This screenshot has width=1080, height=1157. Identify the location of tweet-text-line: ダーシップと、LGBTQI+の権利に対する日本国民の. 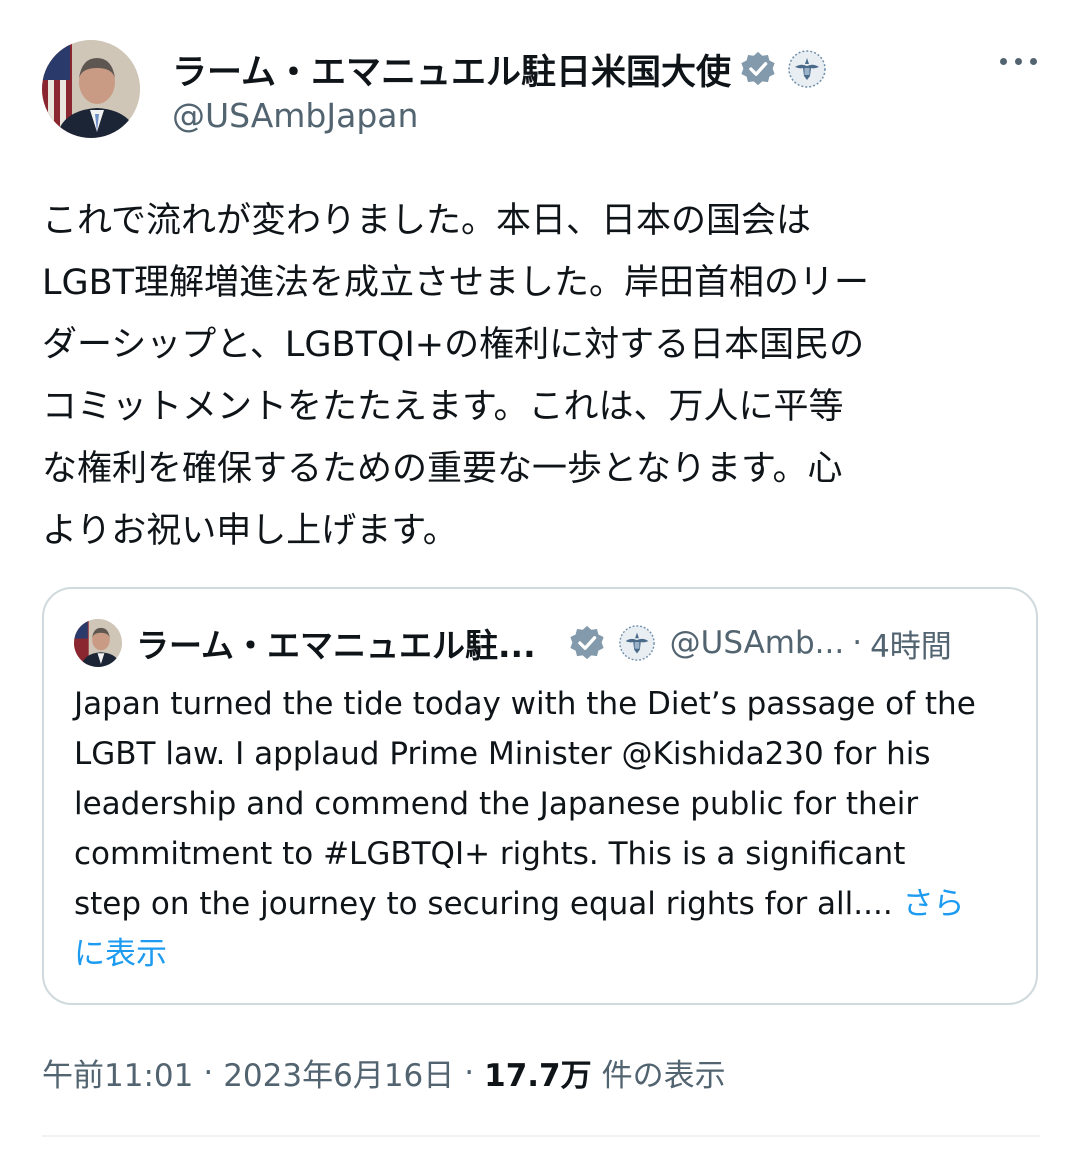
(453, 345).